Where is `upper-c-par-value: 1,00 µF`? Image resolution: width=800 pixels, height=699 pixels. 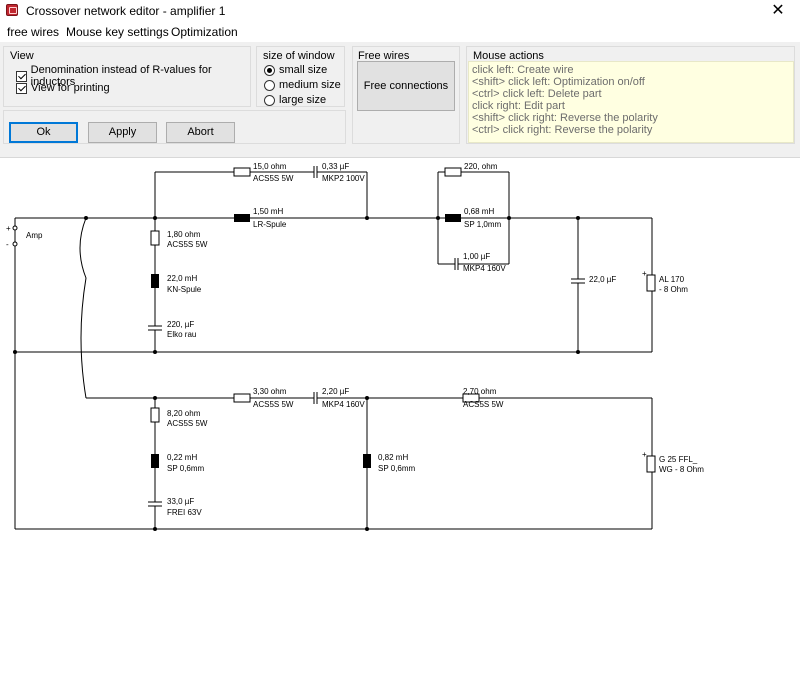 upper-c-par-value: 1,00 µF is located at coordinates (476, 256).